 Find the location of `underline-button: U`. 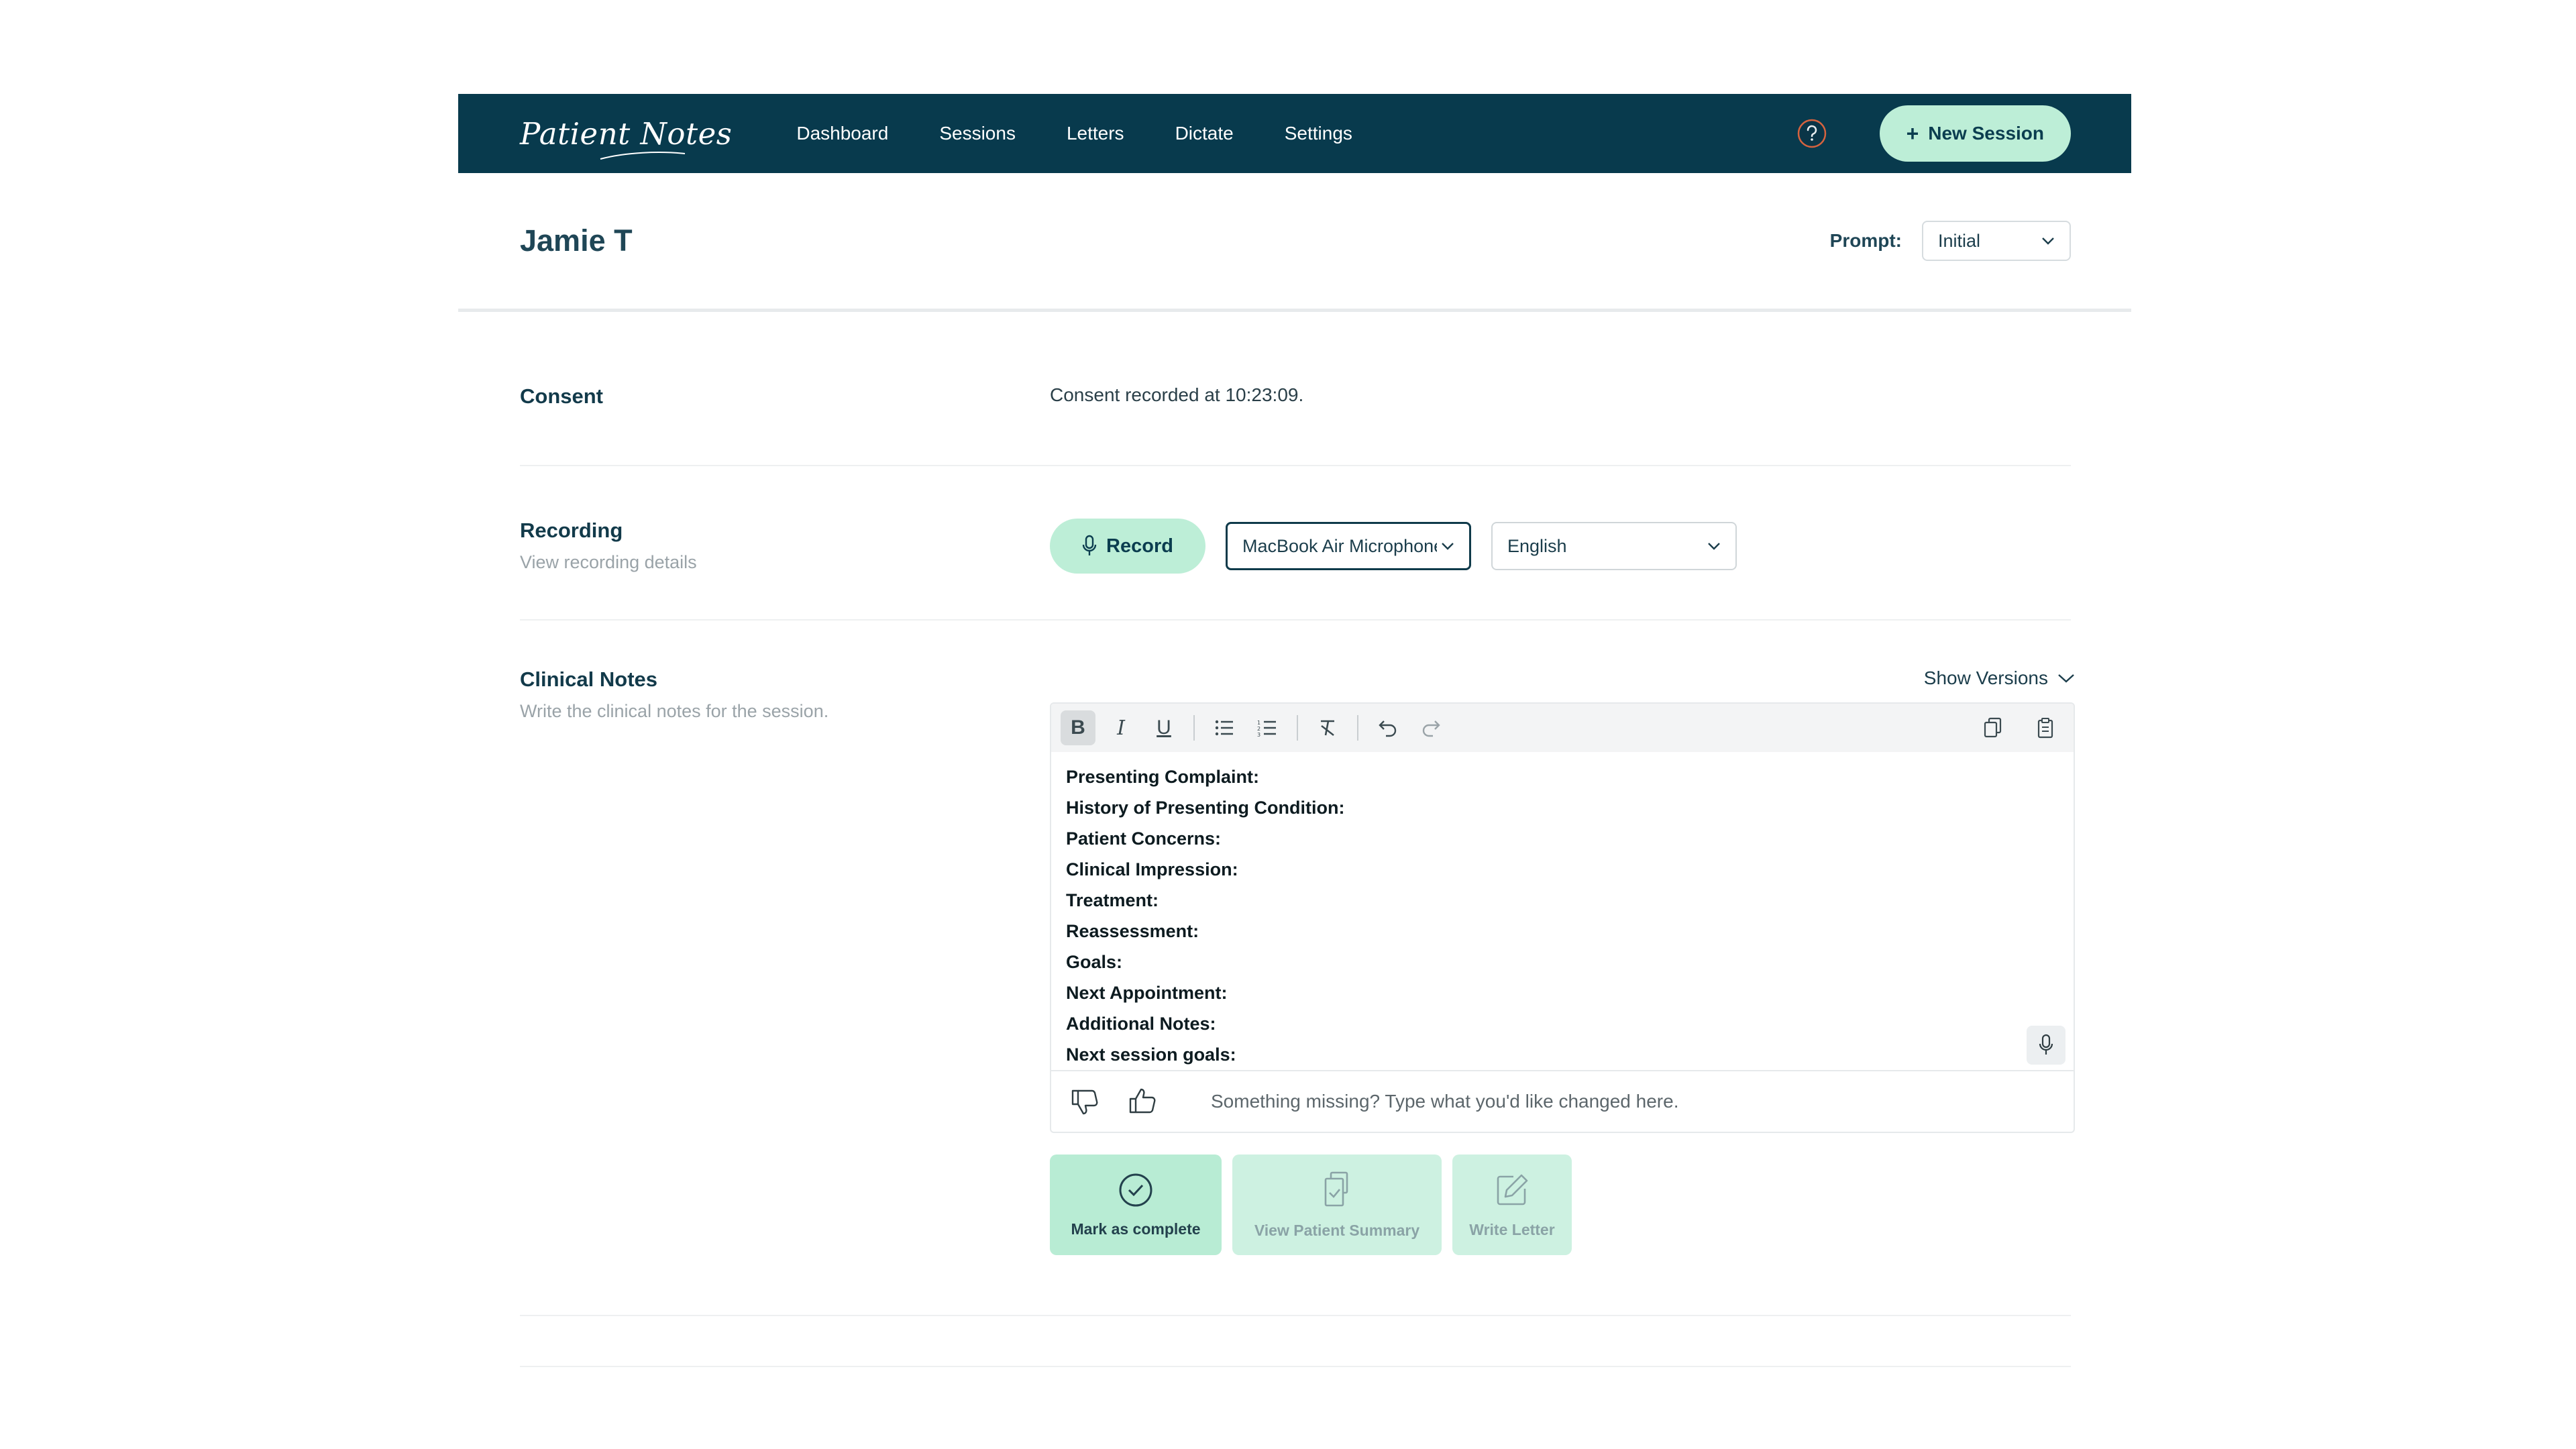

underline-button: U is located at coordinates (1163, 727).